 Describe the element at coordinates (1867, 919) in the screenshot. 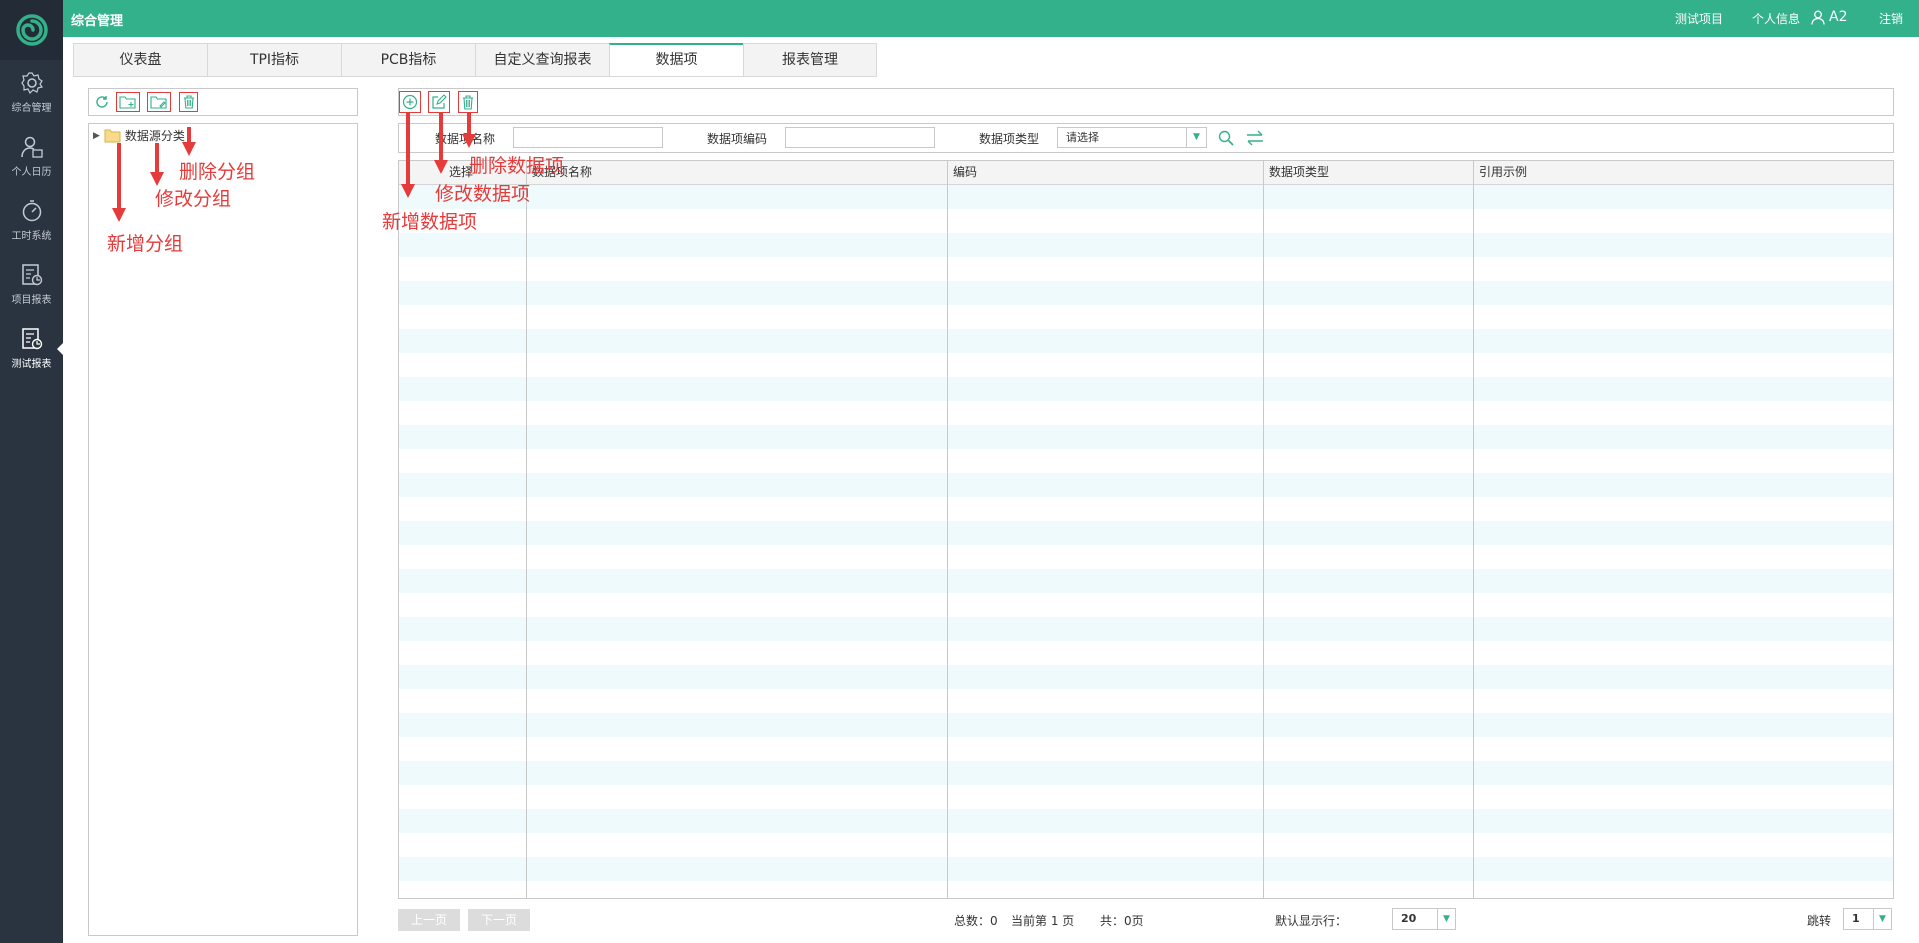

I see `jump-page-select: 1 ▼` at that location.